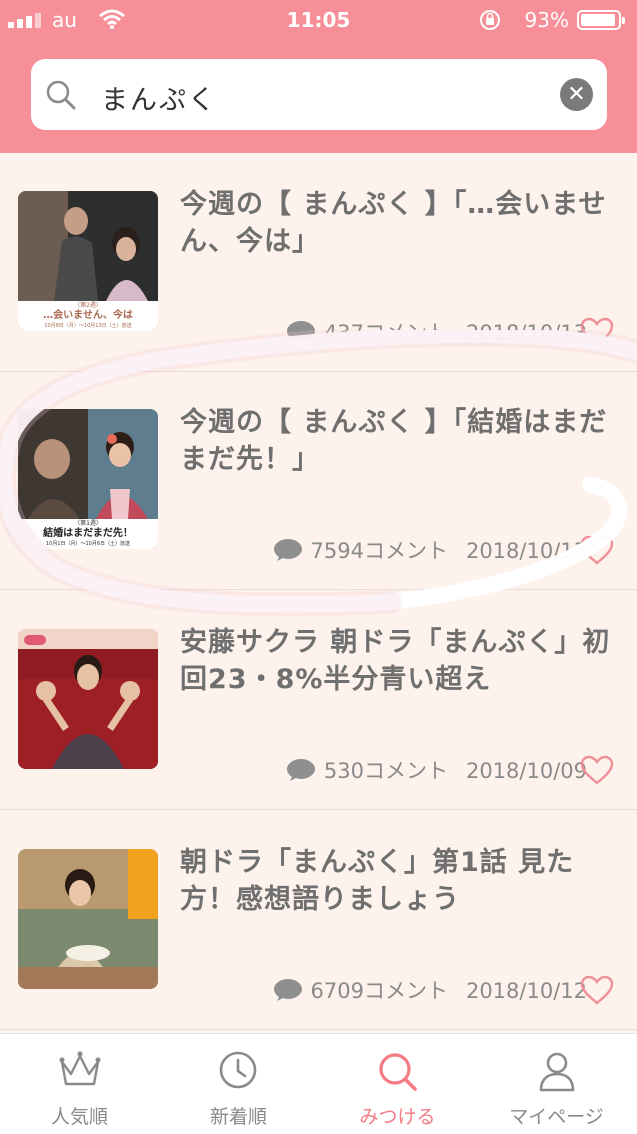  I want to click on article-thumbnail: 〈第2週〉 …会いません、今は 10月8日（月）〜10月13日（土）放送, so click(88, 261).